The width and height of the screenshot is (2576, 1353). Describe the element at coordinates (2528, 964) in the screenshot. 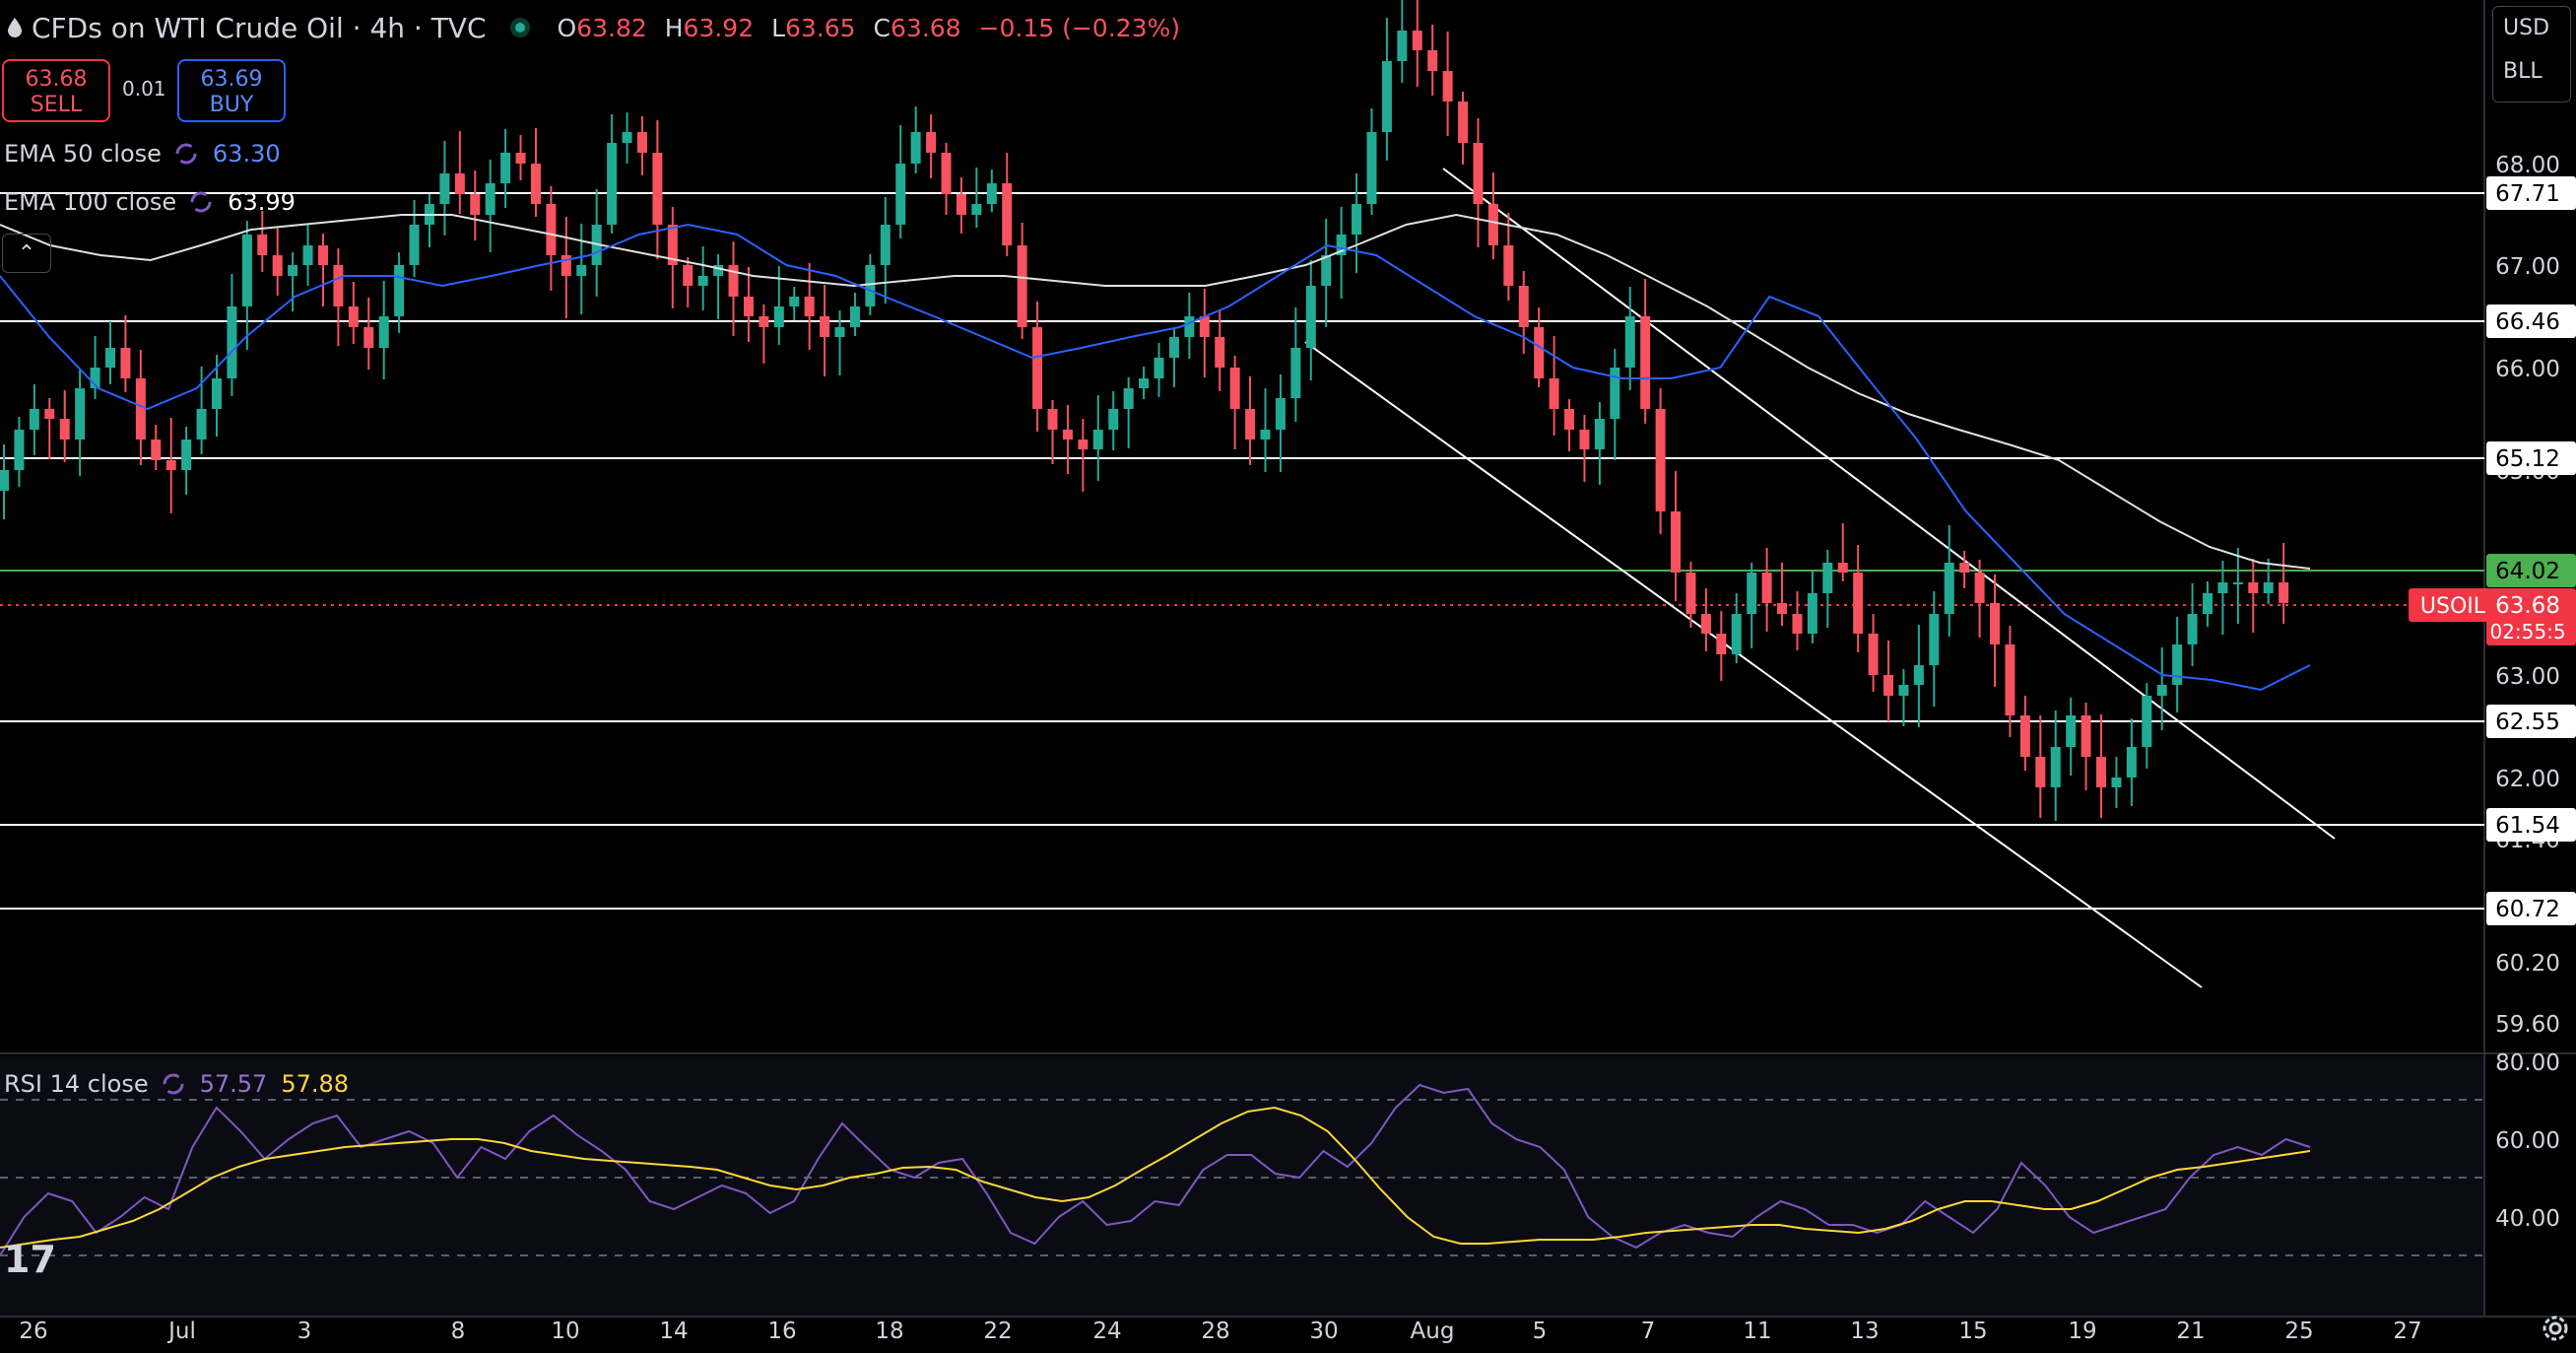

I see `price-tick-label: 60.20` at that location.